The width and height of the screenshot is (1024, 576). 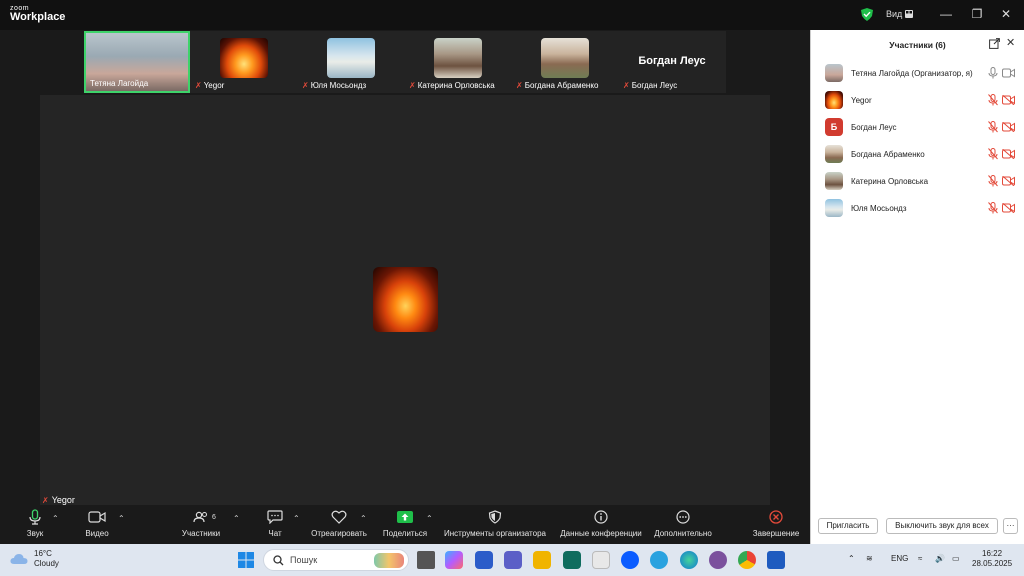 What do you see at coordinates (940, 558) in the screenshot?
I see `volume-icon: 🔊` at bounding box center [940, 558].